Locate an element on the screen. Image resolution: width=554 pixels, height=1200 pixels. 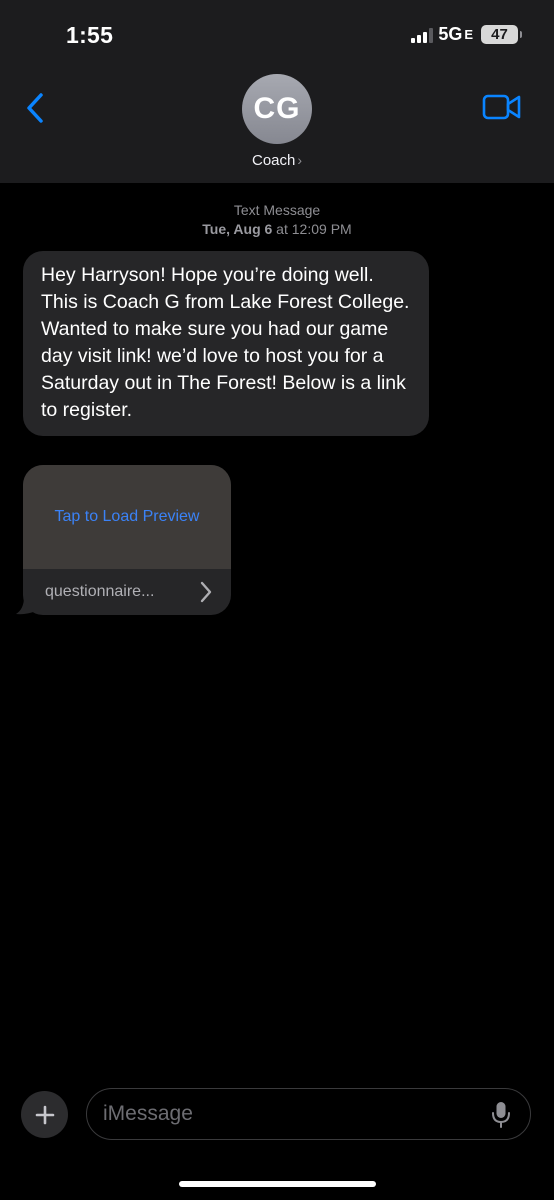
apps-plus-button is located at coordinates (44, 1114).